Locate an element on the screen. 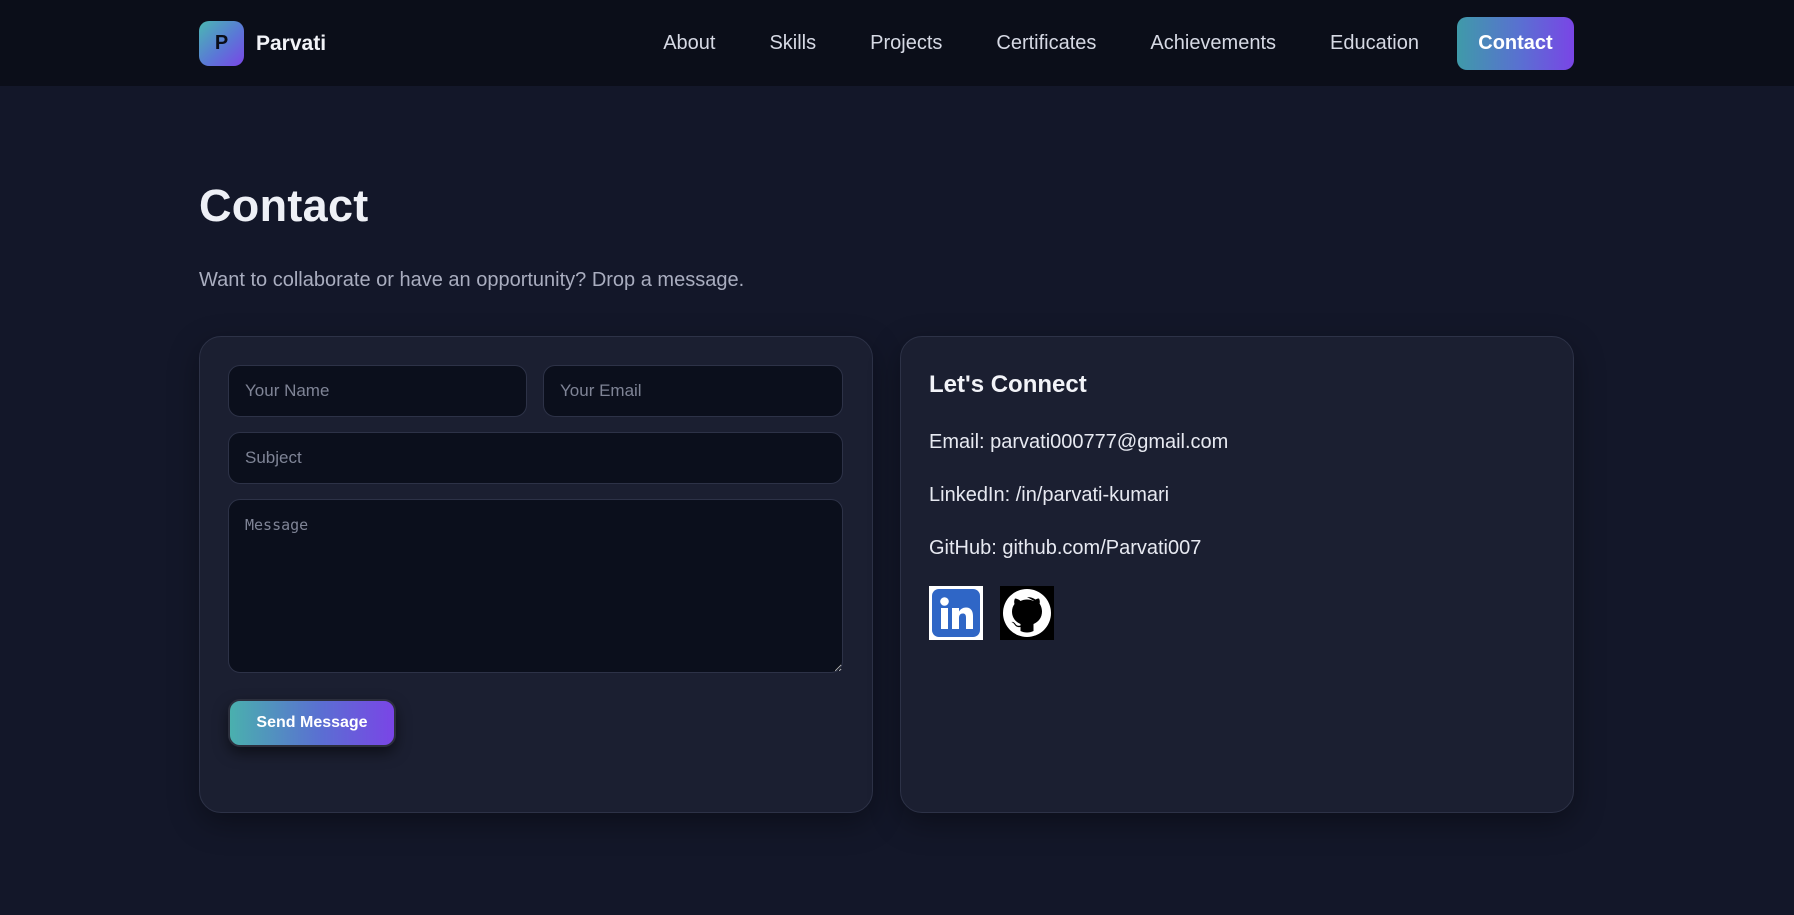 The height and width of the screenshot is (915, 1794). nav-contact-button: Contact is located at coordinates (1515, 43).